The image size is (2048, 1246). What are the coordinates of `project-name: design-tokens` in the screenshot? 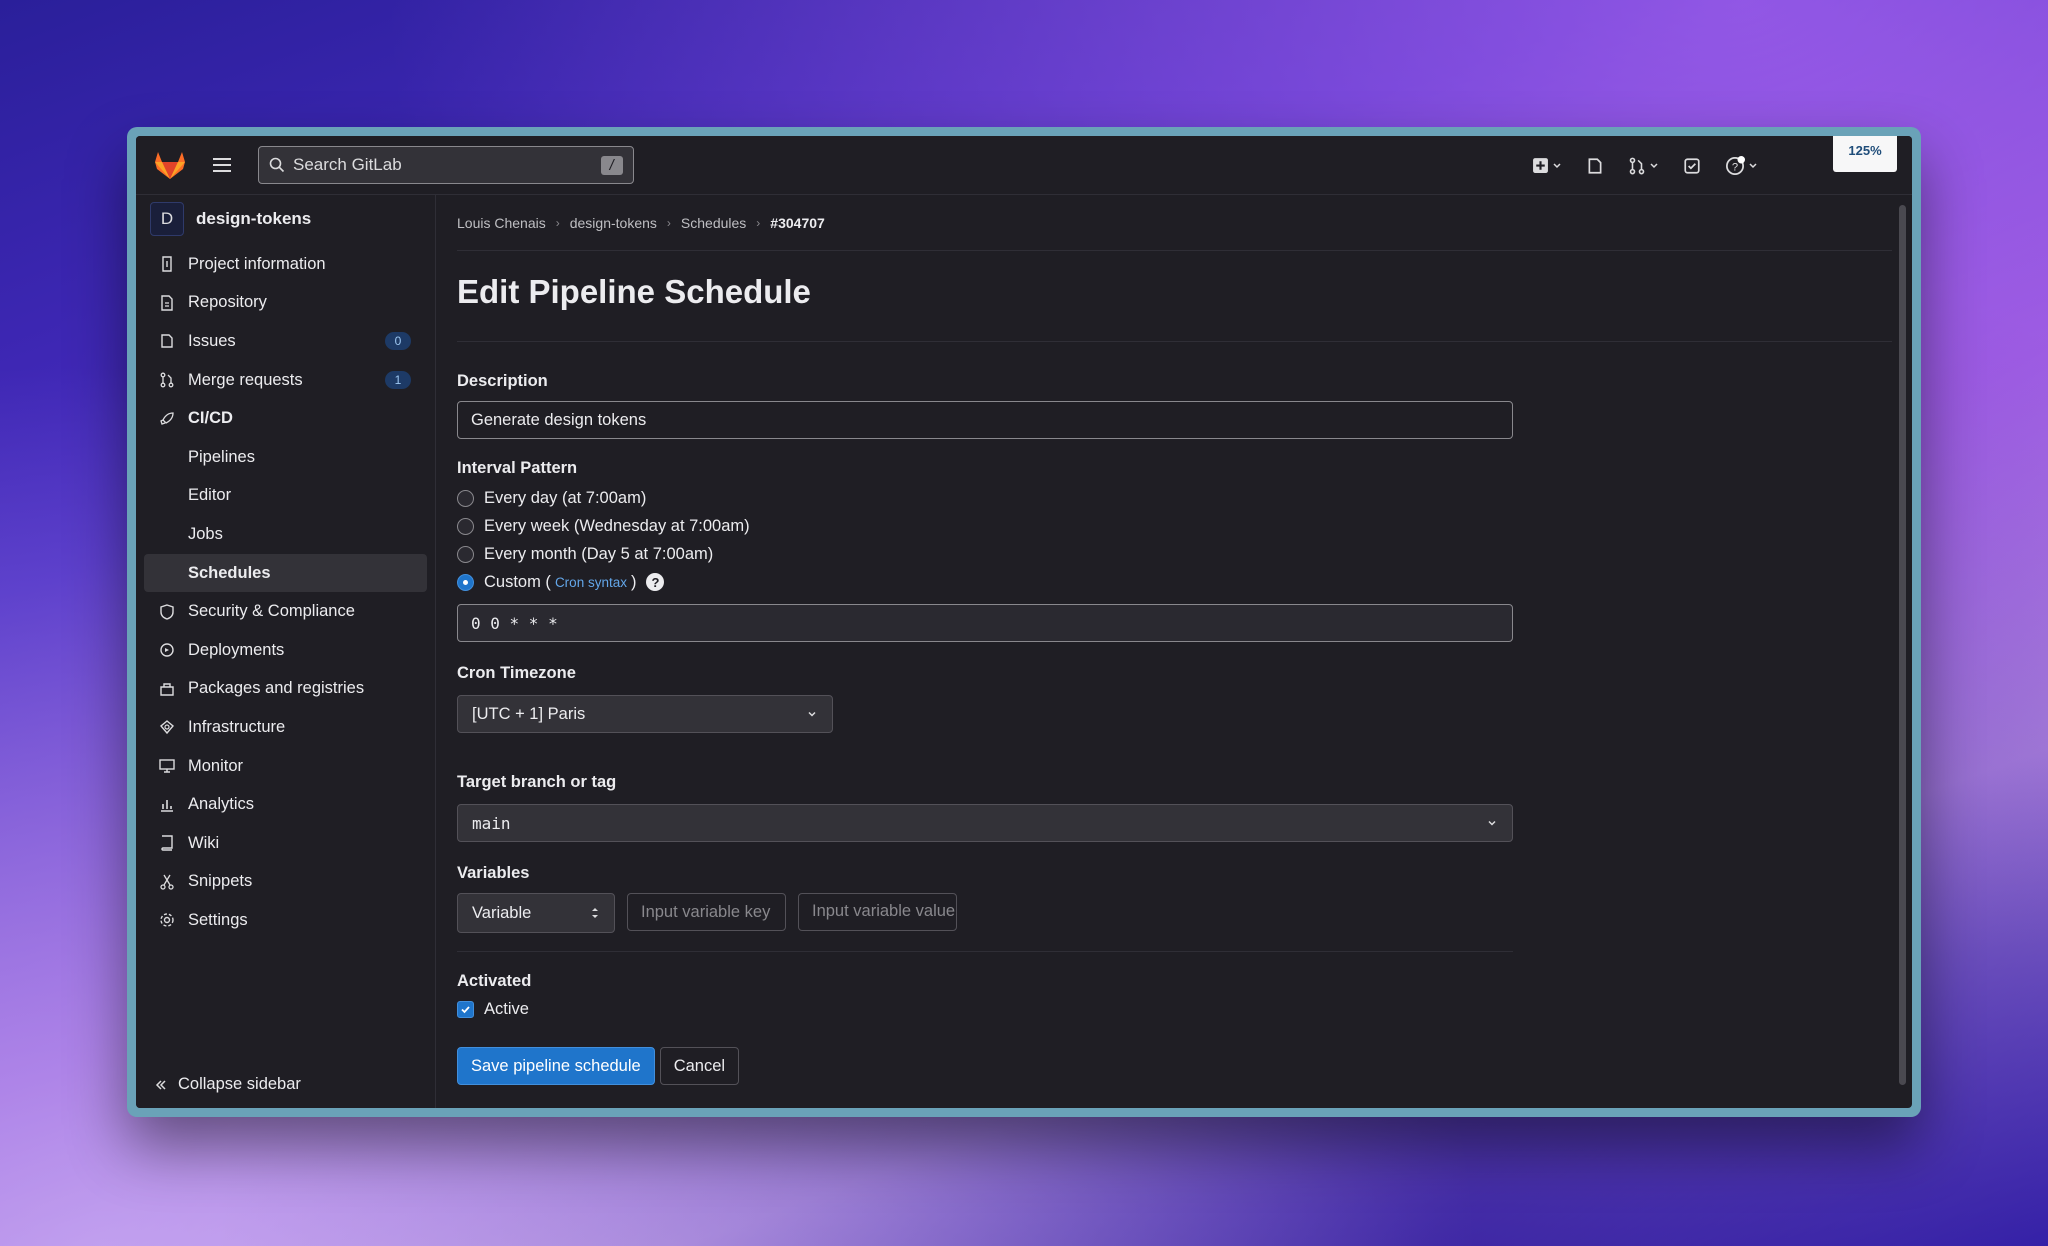 It's located at (254, 218).